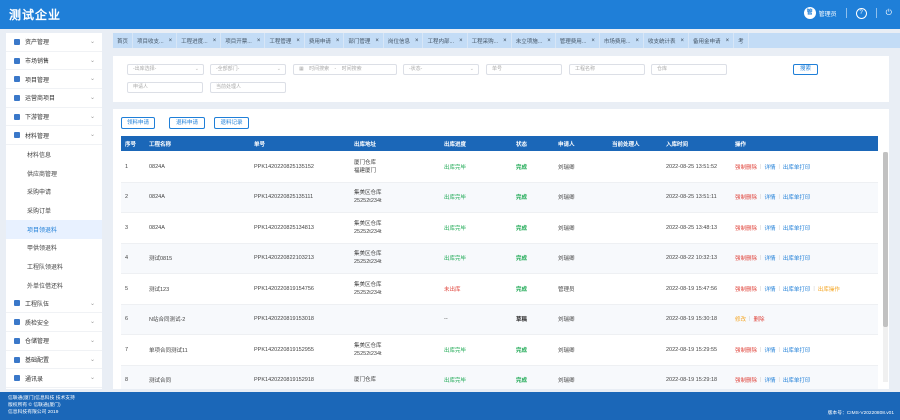 This screenshot has width=900, height=420. I want to click on tab-item: 费用申请 ×, so click(325, 40).